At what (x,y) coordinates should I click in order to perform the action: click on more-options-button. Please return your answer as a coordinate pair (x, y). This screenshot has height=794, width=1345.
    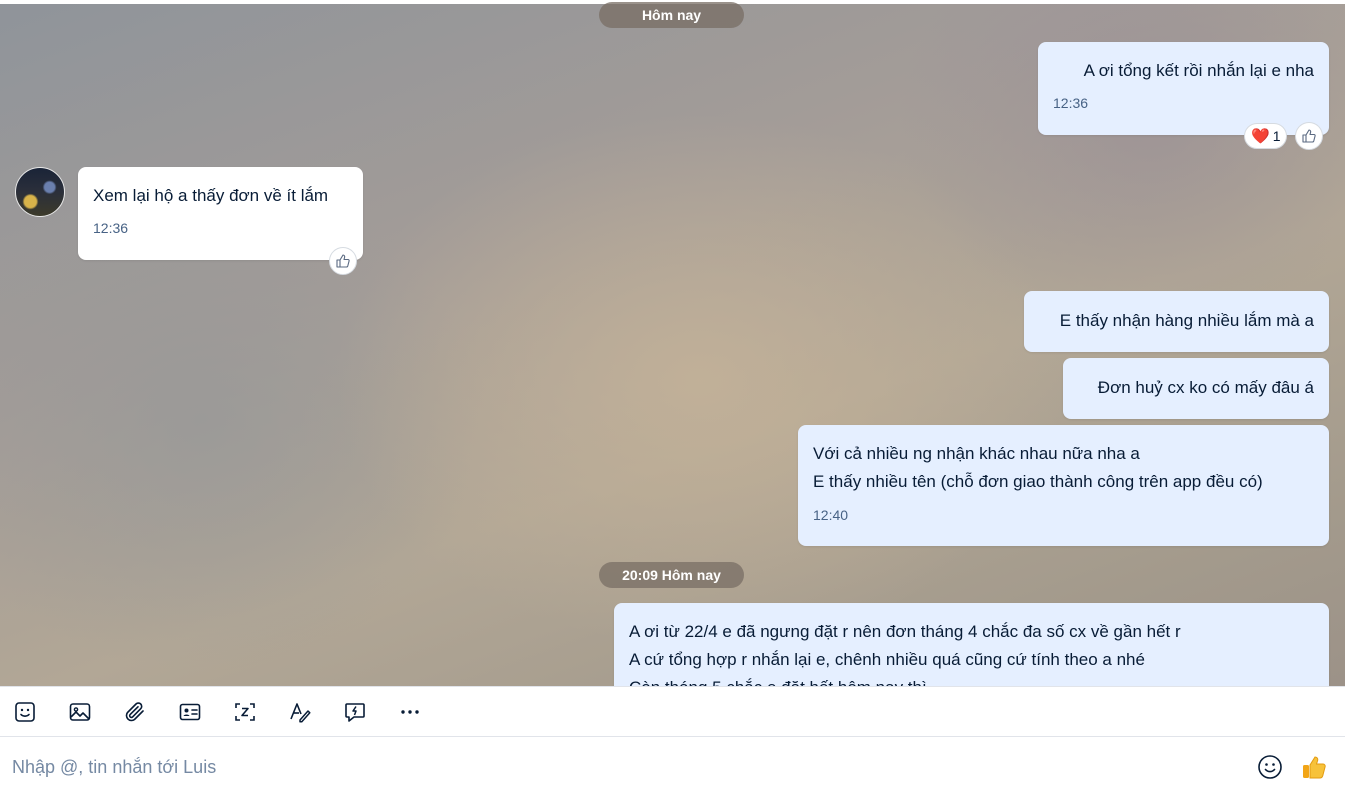
    Looking at the image, I should click on (410, 712).